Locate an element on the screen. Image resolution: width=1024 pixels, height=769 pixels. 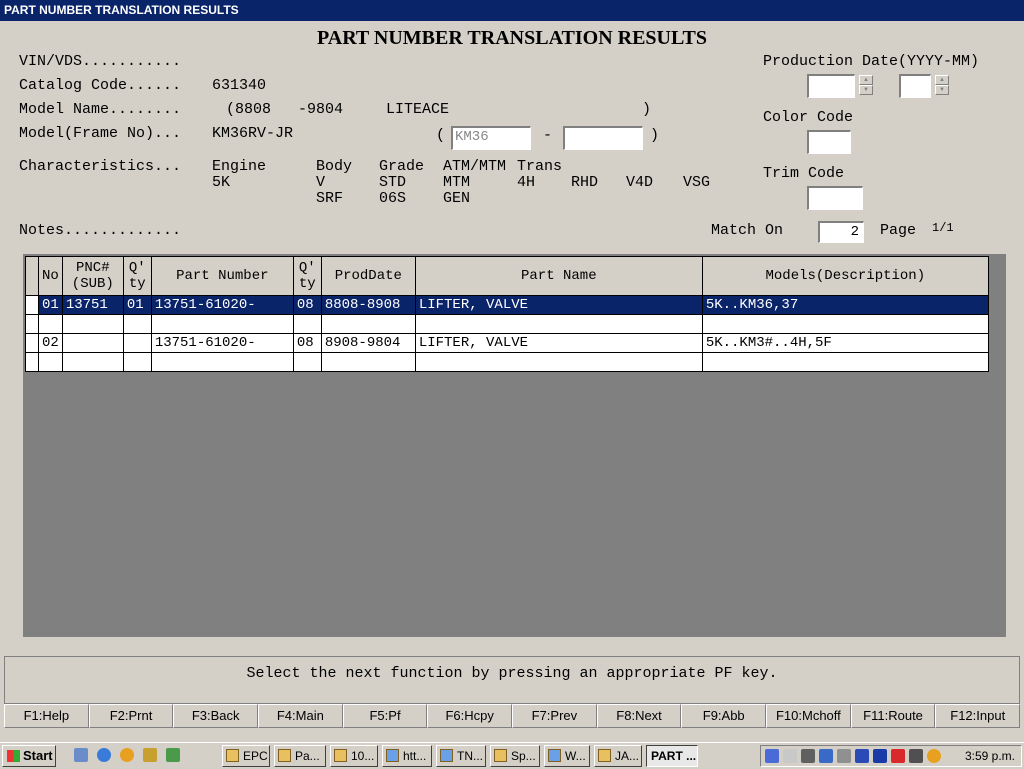
language-icon is located at coordinates (880, 756).